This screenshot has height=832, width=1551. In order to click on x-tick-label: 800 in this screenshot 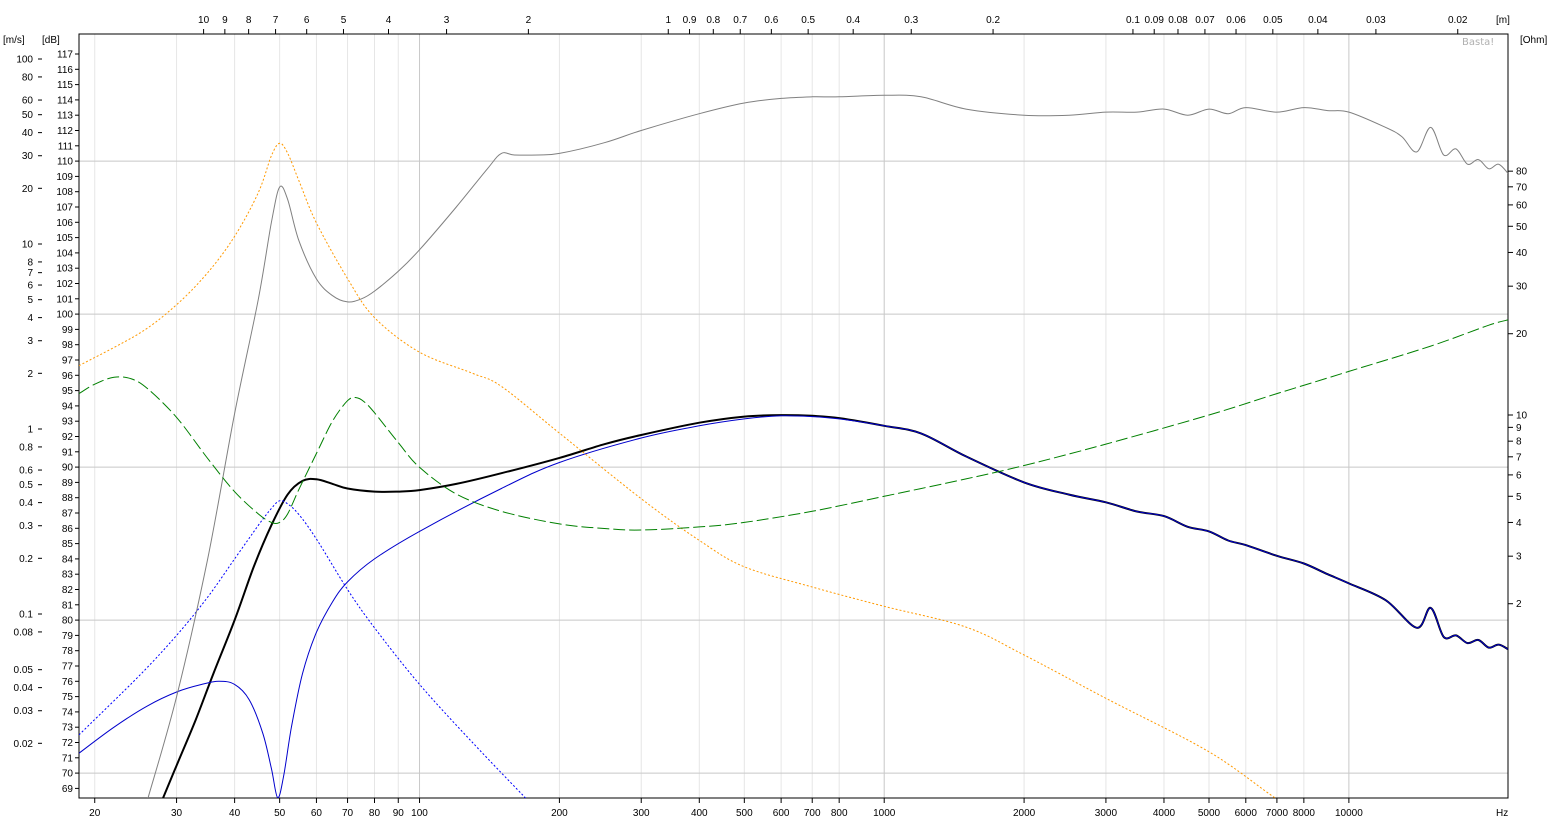, I will do `click(839, 813)`.